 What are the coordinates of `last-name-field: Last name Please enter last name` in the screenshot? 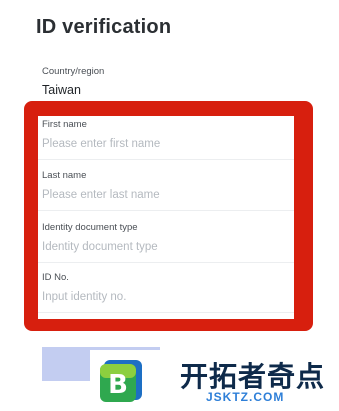 It's located at (166, 190).